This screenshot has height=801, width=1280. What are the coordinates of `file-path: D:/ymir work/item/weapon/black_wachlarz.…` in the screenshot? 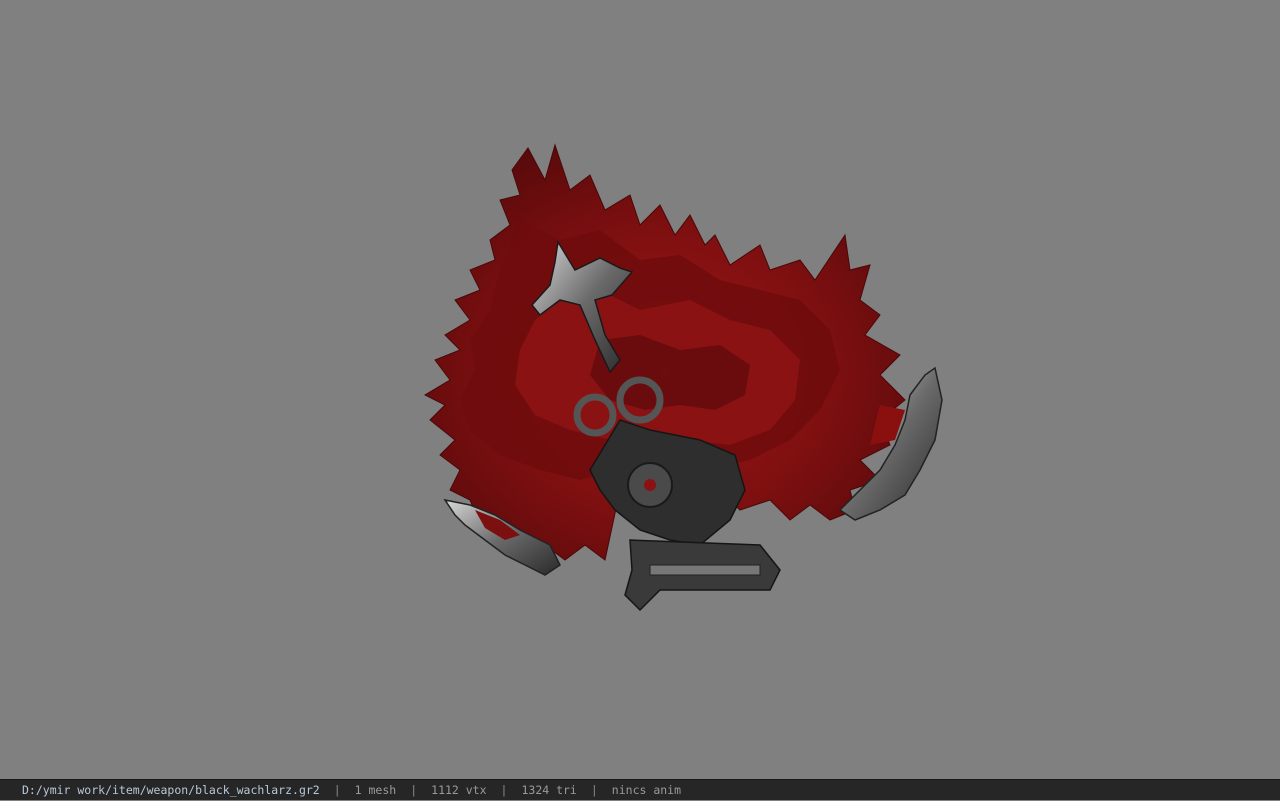 It's located at (171, 790).